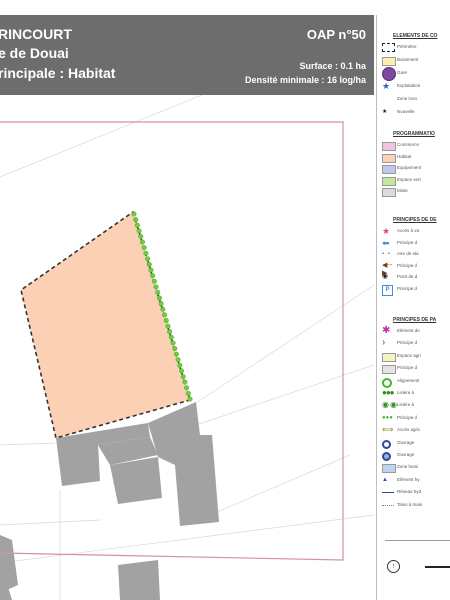 Image resolution: width=450 pixels, height=600 pixels. I want to click on legend-item: ⬅ Principe d, so click(413, 244).